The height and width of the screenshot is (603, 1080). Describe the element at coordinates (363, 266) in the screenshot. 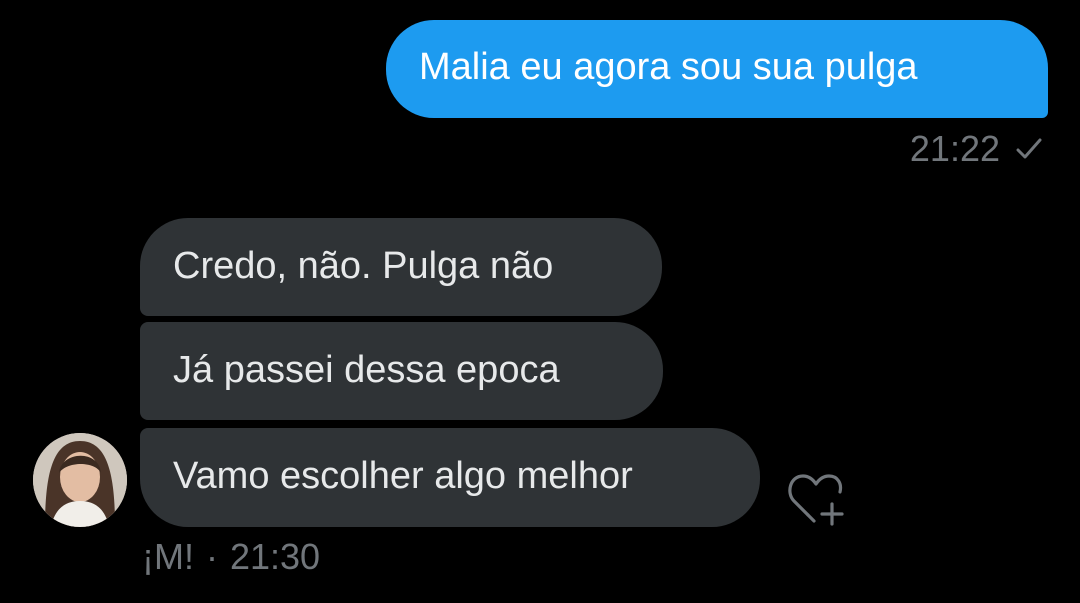

I see `received-message-text: Credo, não. Pulga não` at that location.